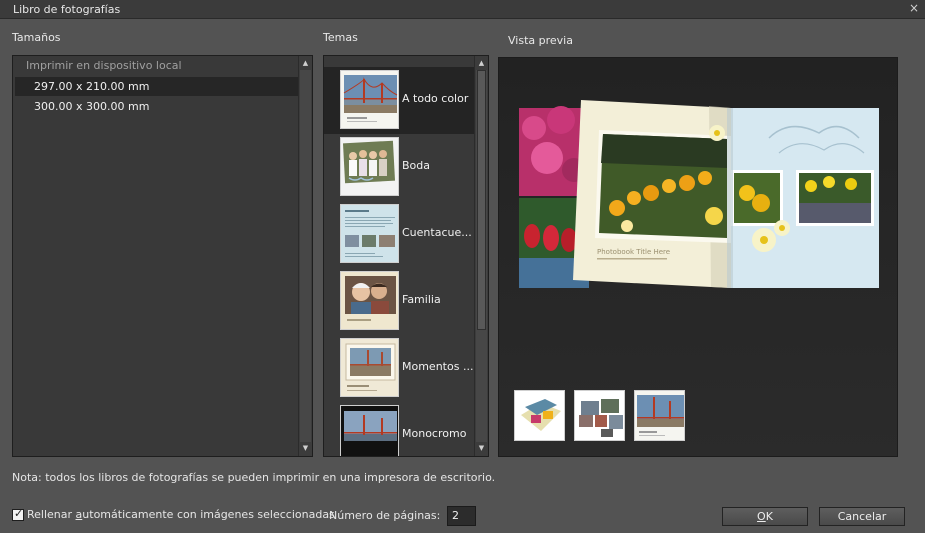 The width and height of the screenshot is (925, 533). What do you see at coordinates (157, 106) in the screenshot?
I see `size-item-300x300: 300.00 x 300.00 mm` at bounding box center [157, 106].